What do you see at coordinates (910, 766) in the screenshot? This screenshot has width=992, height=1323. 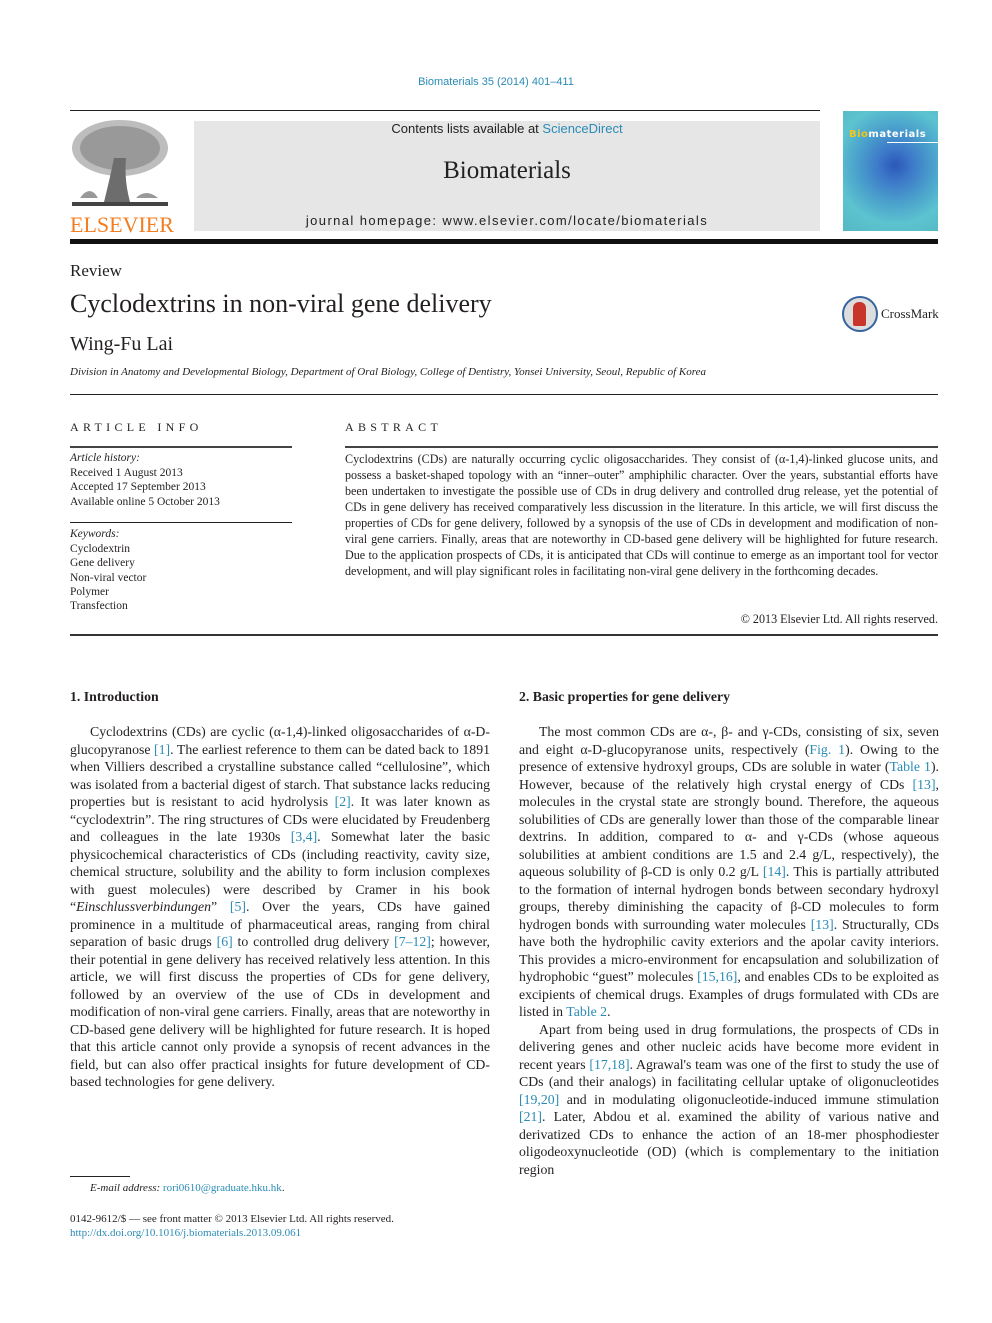 I see `citation-link: Table 1` at bounding box center [910, 766].